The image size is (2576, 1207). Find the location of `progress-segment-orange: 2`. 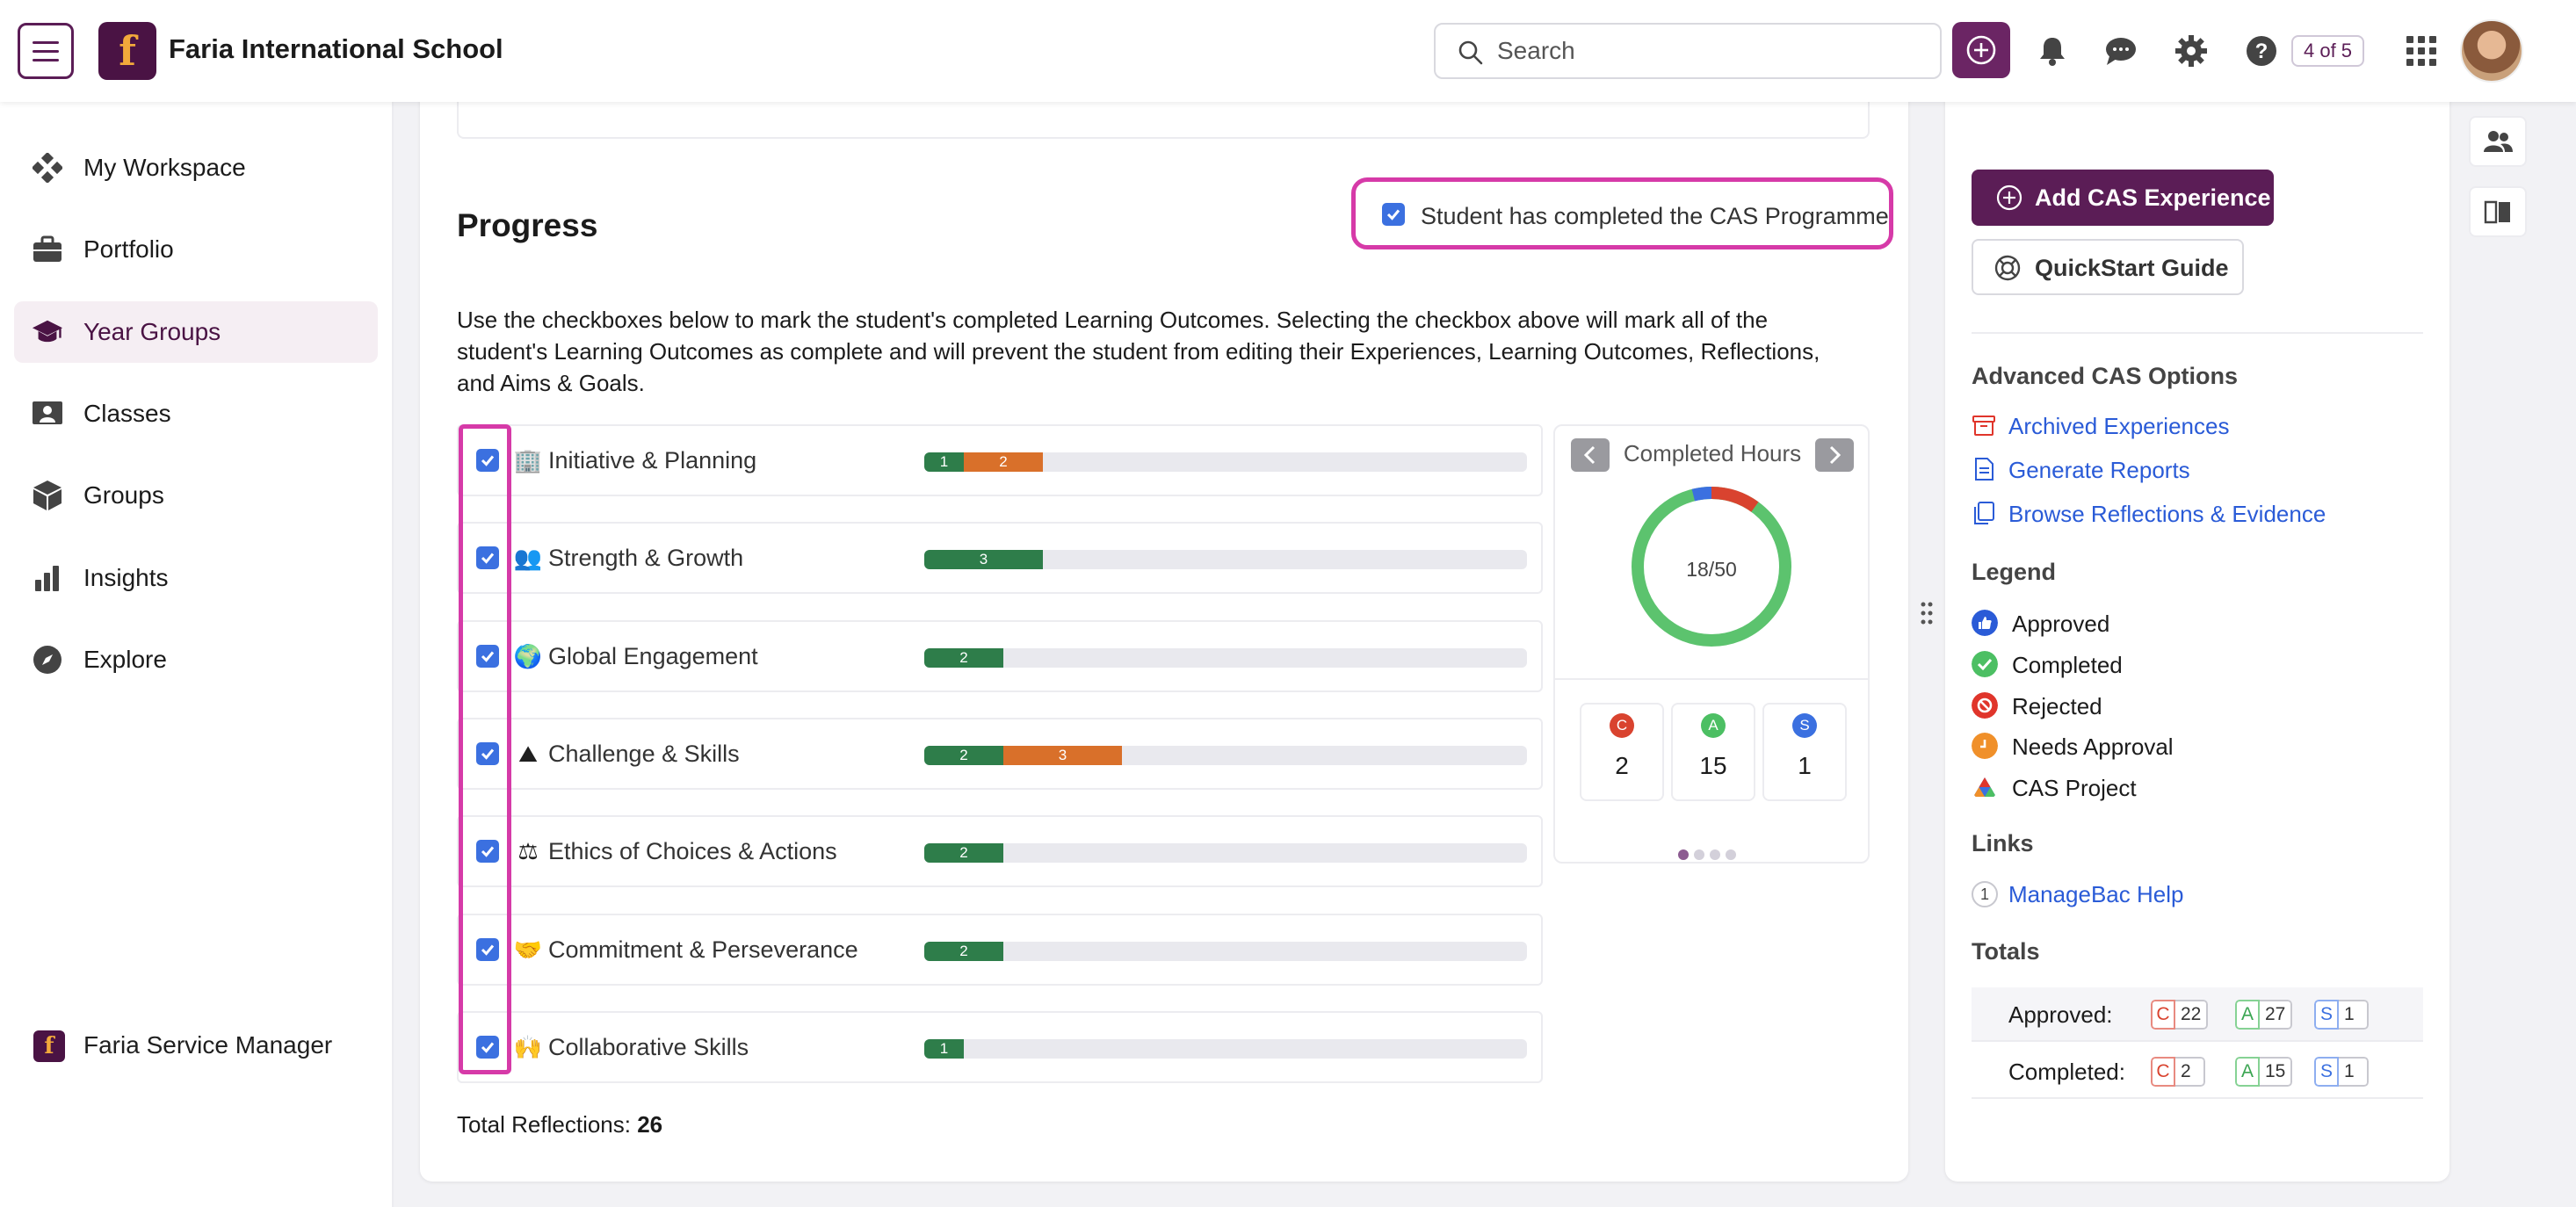

progress-segment-orange: 2 is located at coordinates (1003, 462).